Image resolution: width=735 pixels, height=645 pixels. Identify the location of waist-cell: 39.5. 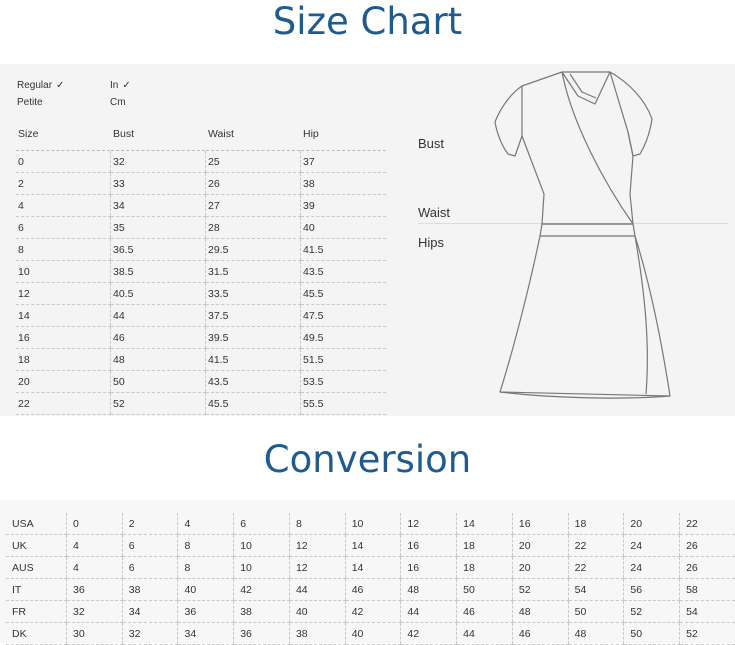
(253, 337).